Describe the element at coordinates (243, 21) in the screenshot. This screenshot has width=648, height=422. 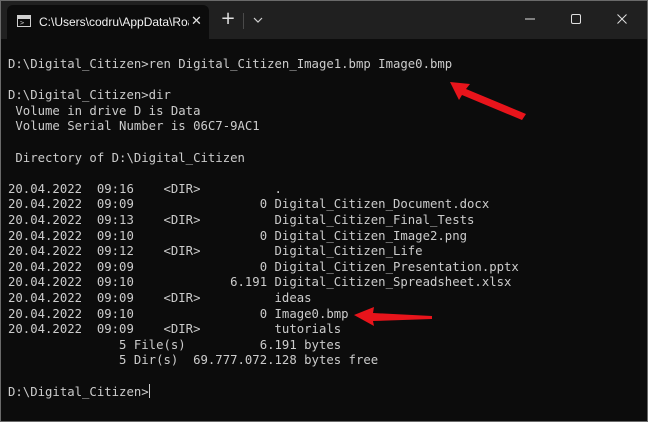
I see `tab-divider` at that location.